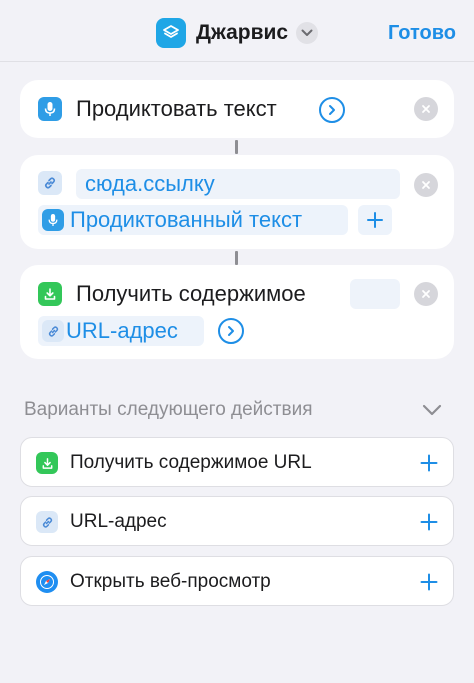  What do you see at coordinates (191, 462) in the screenshot?
I see `suggestion-label: Получить содержимое URL` at bounding box center [191, 462].